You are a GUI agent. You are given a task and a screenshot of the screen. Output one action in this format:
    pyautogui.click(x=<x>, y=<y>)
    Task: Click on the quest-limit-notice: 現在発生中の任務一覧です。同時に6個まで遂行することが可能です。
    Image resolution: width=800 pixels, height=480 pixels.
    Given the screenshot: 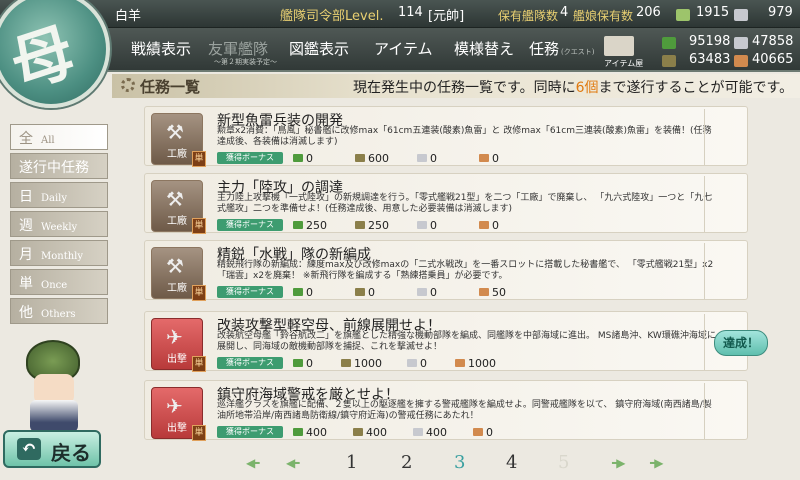 What is the action you would take?
    pyautogui.click(x=573, y=87)
    